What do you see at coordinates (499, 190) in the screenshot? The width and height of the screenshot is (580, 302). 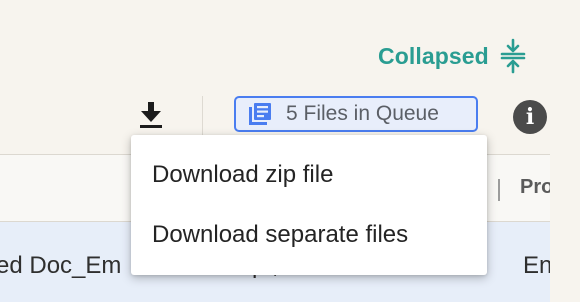 I see `column-resize-handle` at bounding box center [499, 190].